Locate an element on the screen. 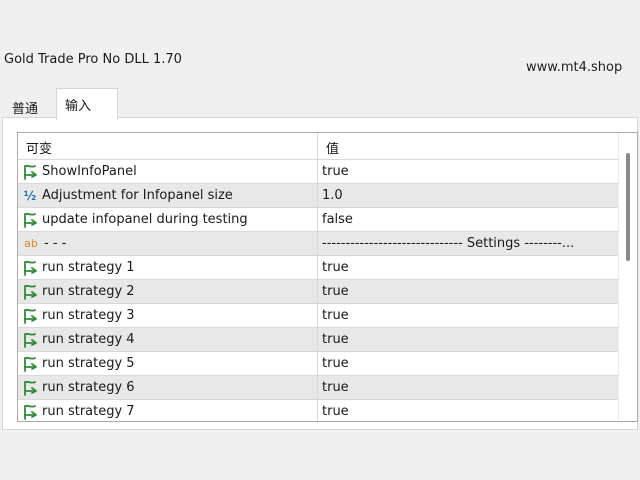 Image resolution: width=640 pixels, height=480 pixels. variable-cell: run strategy 7 is located at coordinates (168, 410).